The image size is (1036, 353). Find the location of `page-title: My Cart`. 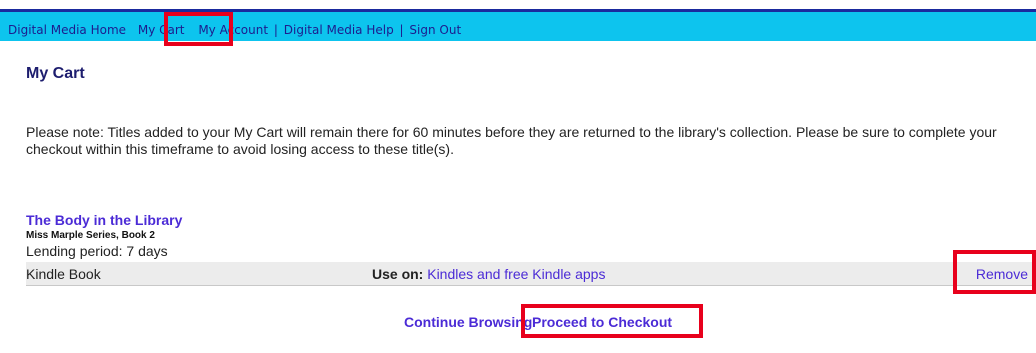

page-title: My Cart is located at coordinates (55, 73).